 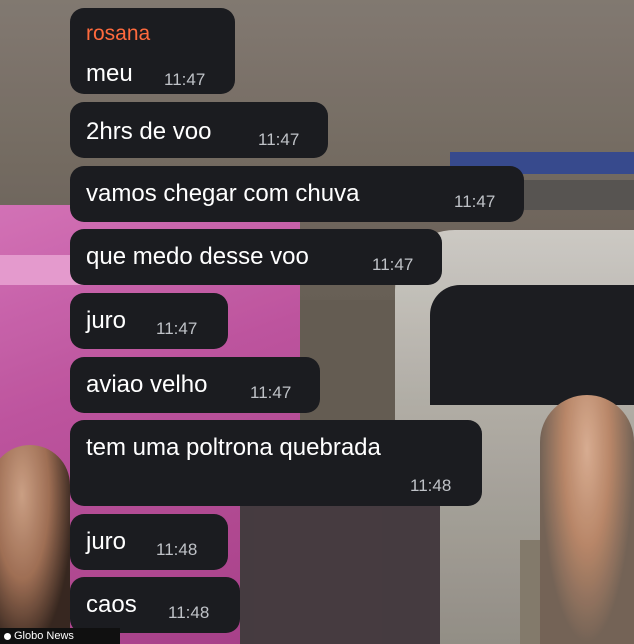 I want to click on message-text: aviao velho, so click(x=147, y=384).